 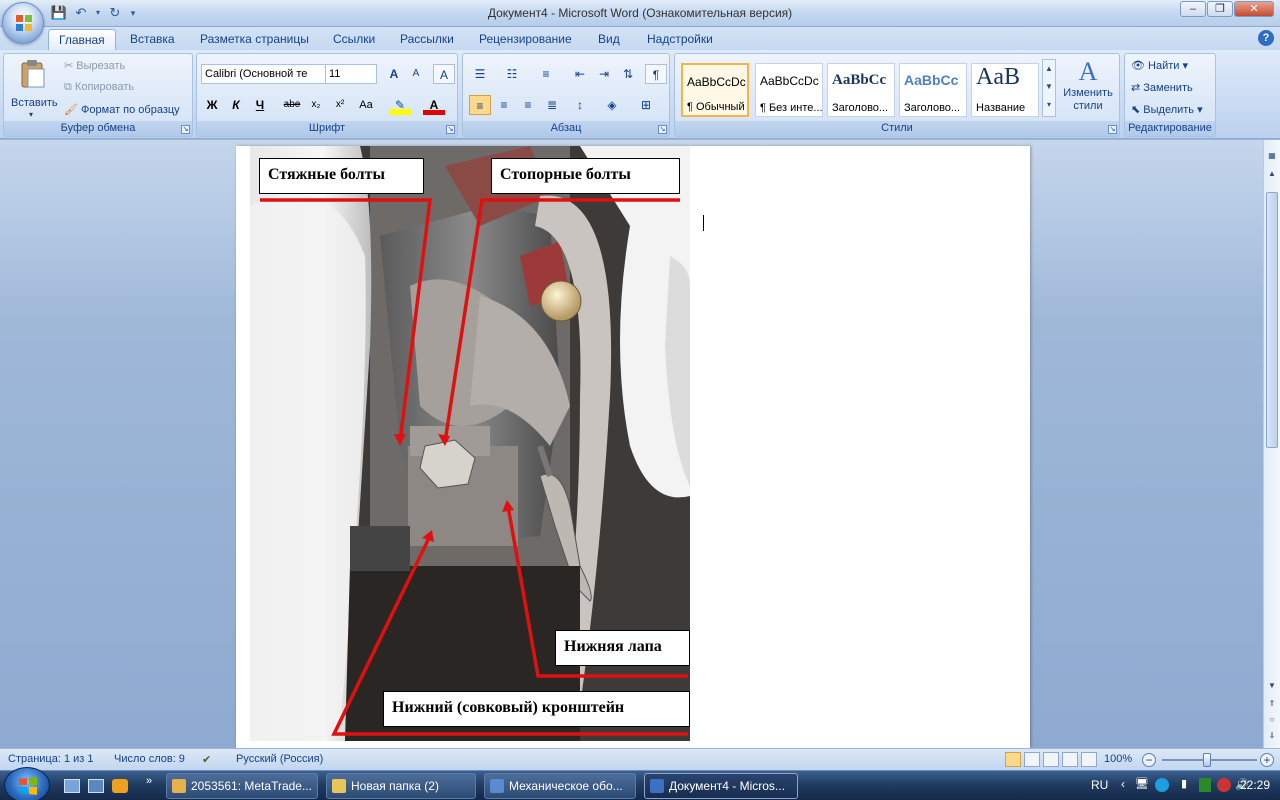 I want to click on tab-page-layout: Разметка страницы, so click(x=254, y=39).